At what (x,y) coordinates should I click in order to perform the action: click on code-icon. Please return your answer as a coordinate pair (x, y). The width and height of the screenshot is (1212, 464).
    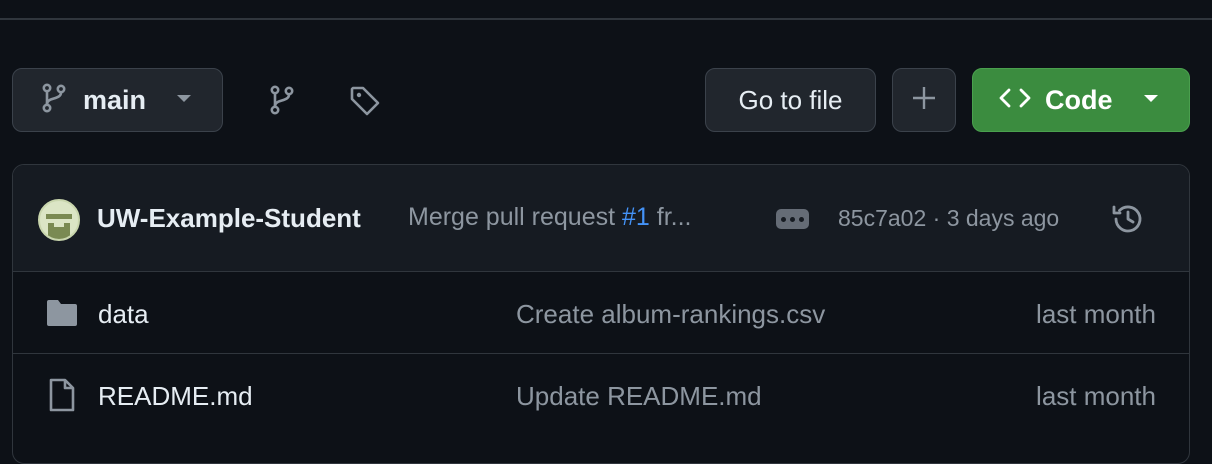
    Looking at the image, I should click on (1015, 100).